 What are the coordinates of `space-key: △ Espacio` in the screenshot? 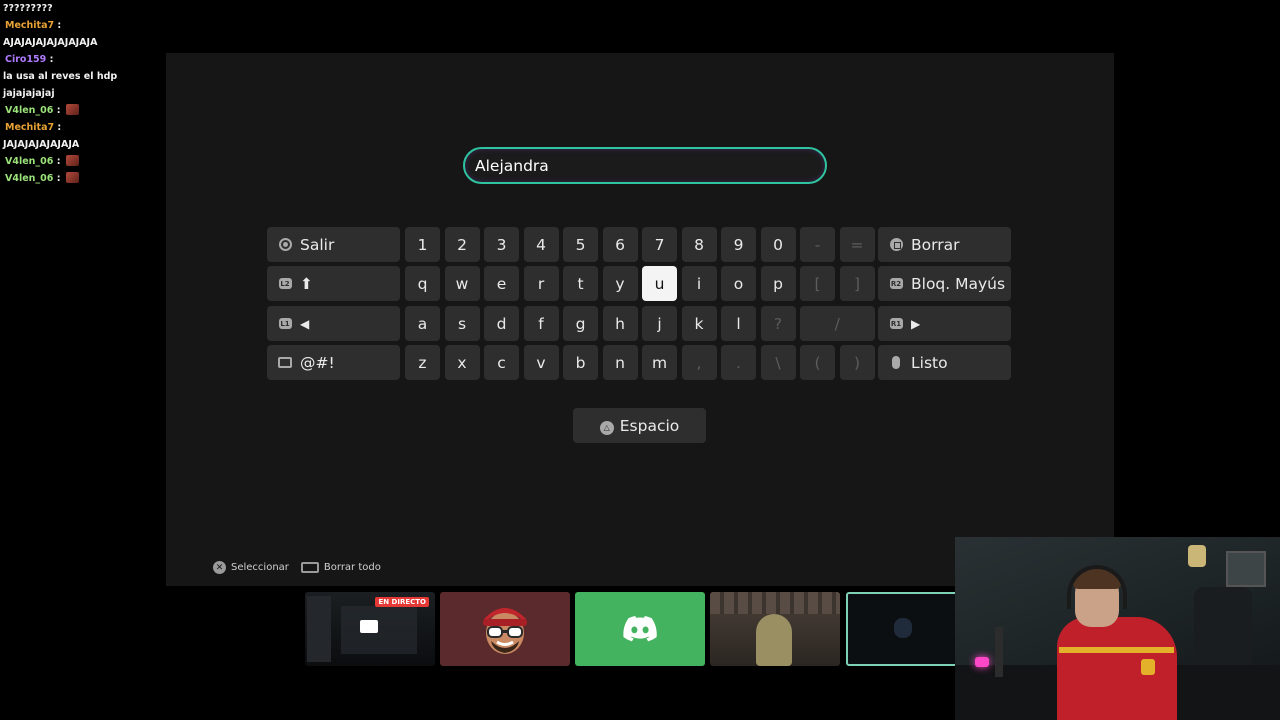 It's located at (639, 425).